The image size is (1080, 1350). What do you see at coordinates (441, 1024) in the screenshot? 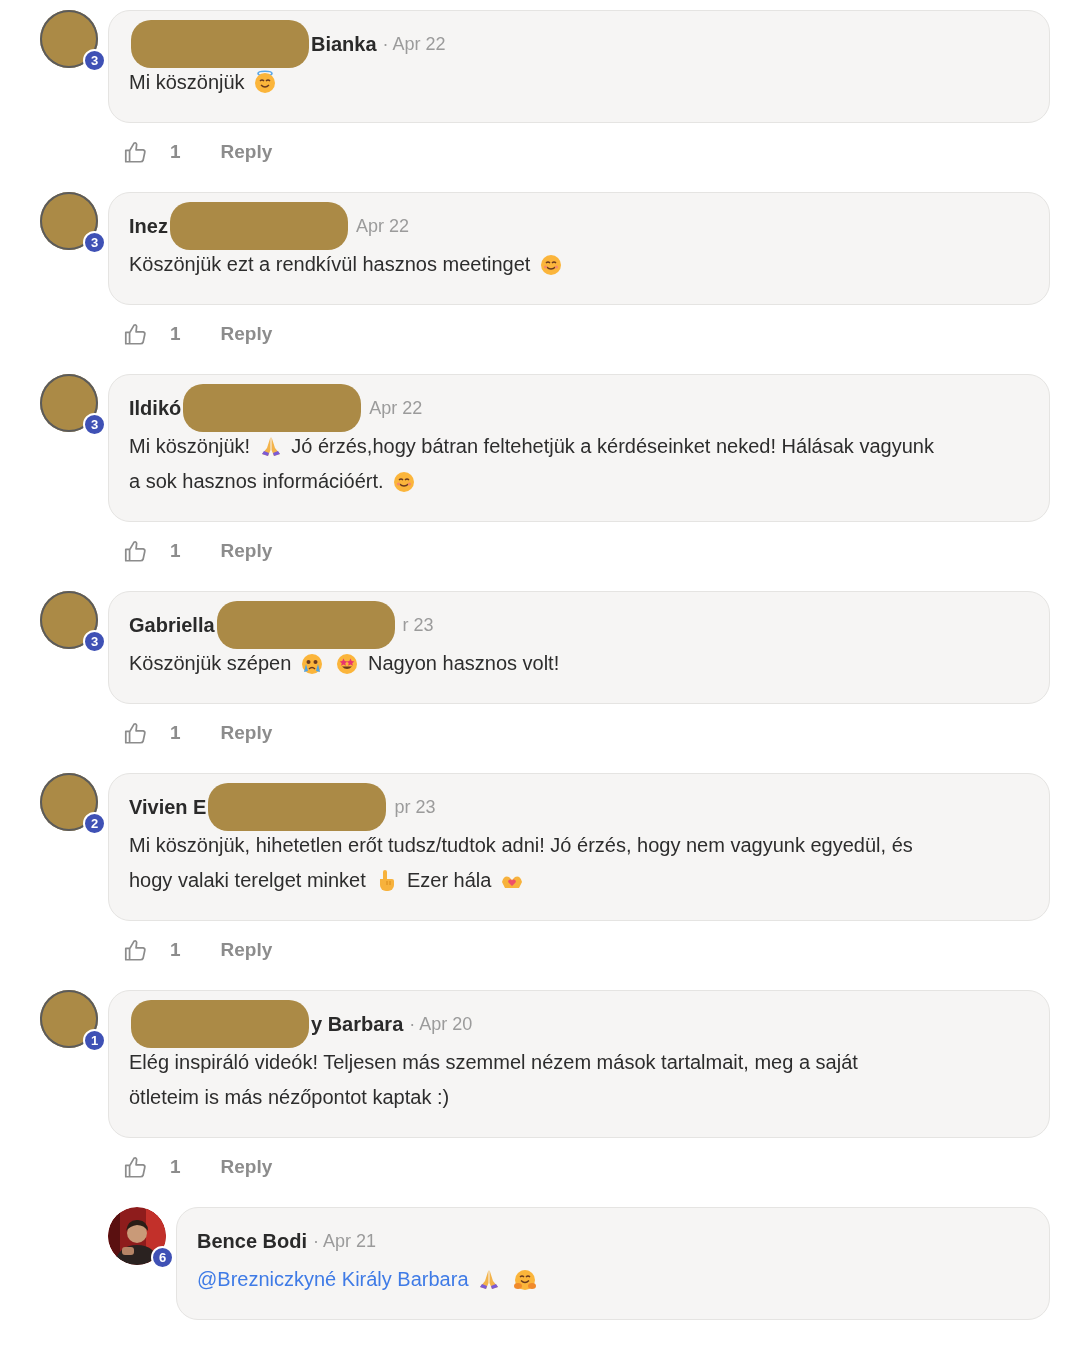
I see `comment-date: · Apr 20` at bounding box center [441, 1024].